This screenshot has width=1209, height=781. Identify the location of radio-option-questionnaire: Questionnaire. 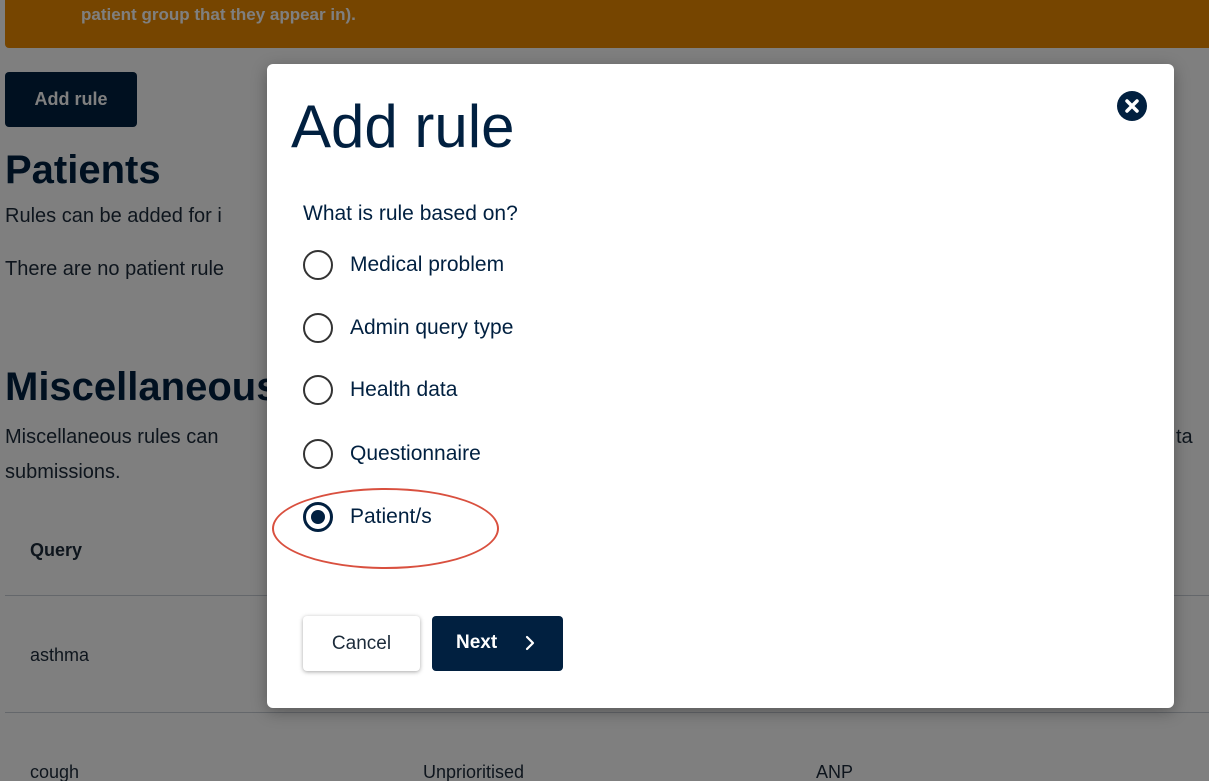
(503, 455).